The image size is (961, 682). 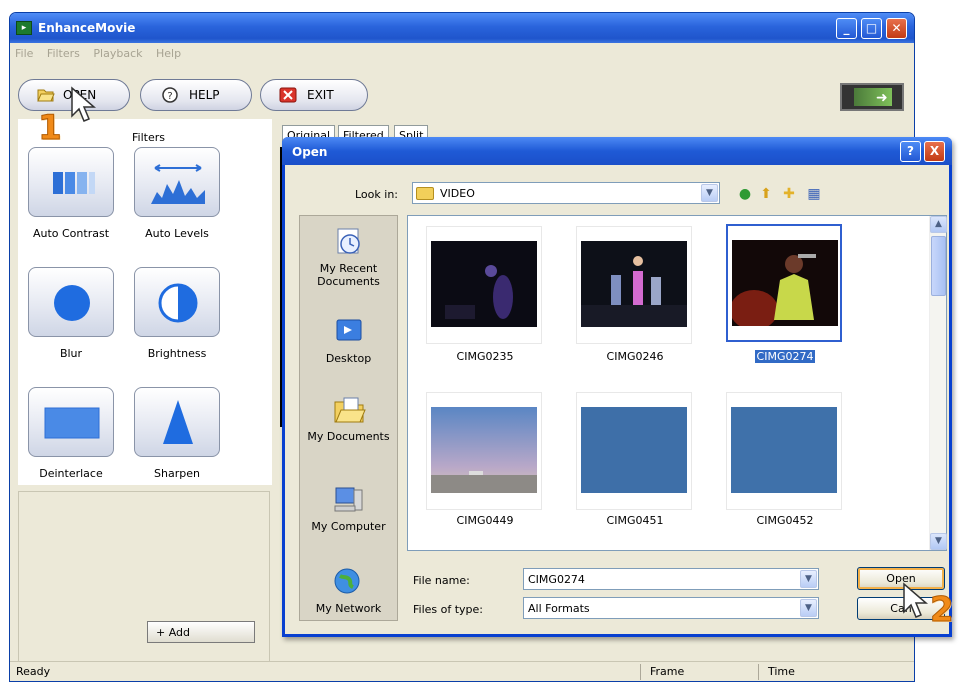 I want to click on blur-filter, so click(x=71, y=302).